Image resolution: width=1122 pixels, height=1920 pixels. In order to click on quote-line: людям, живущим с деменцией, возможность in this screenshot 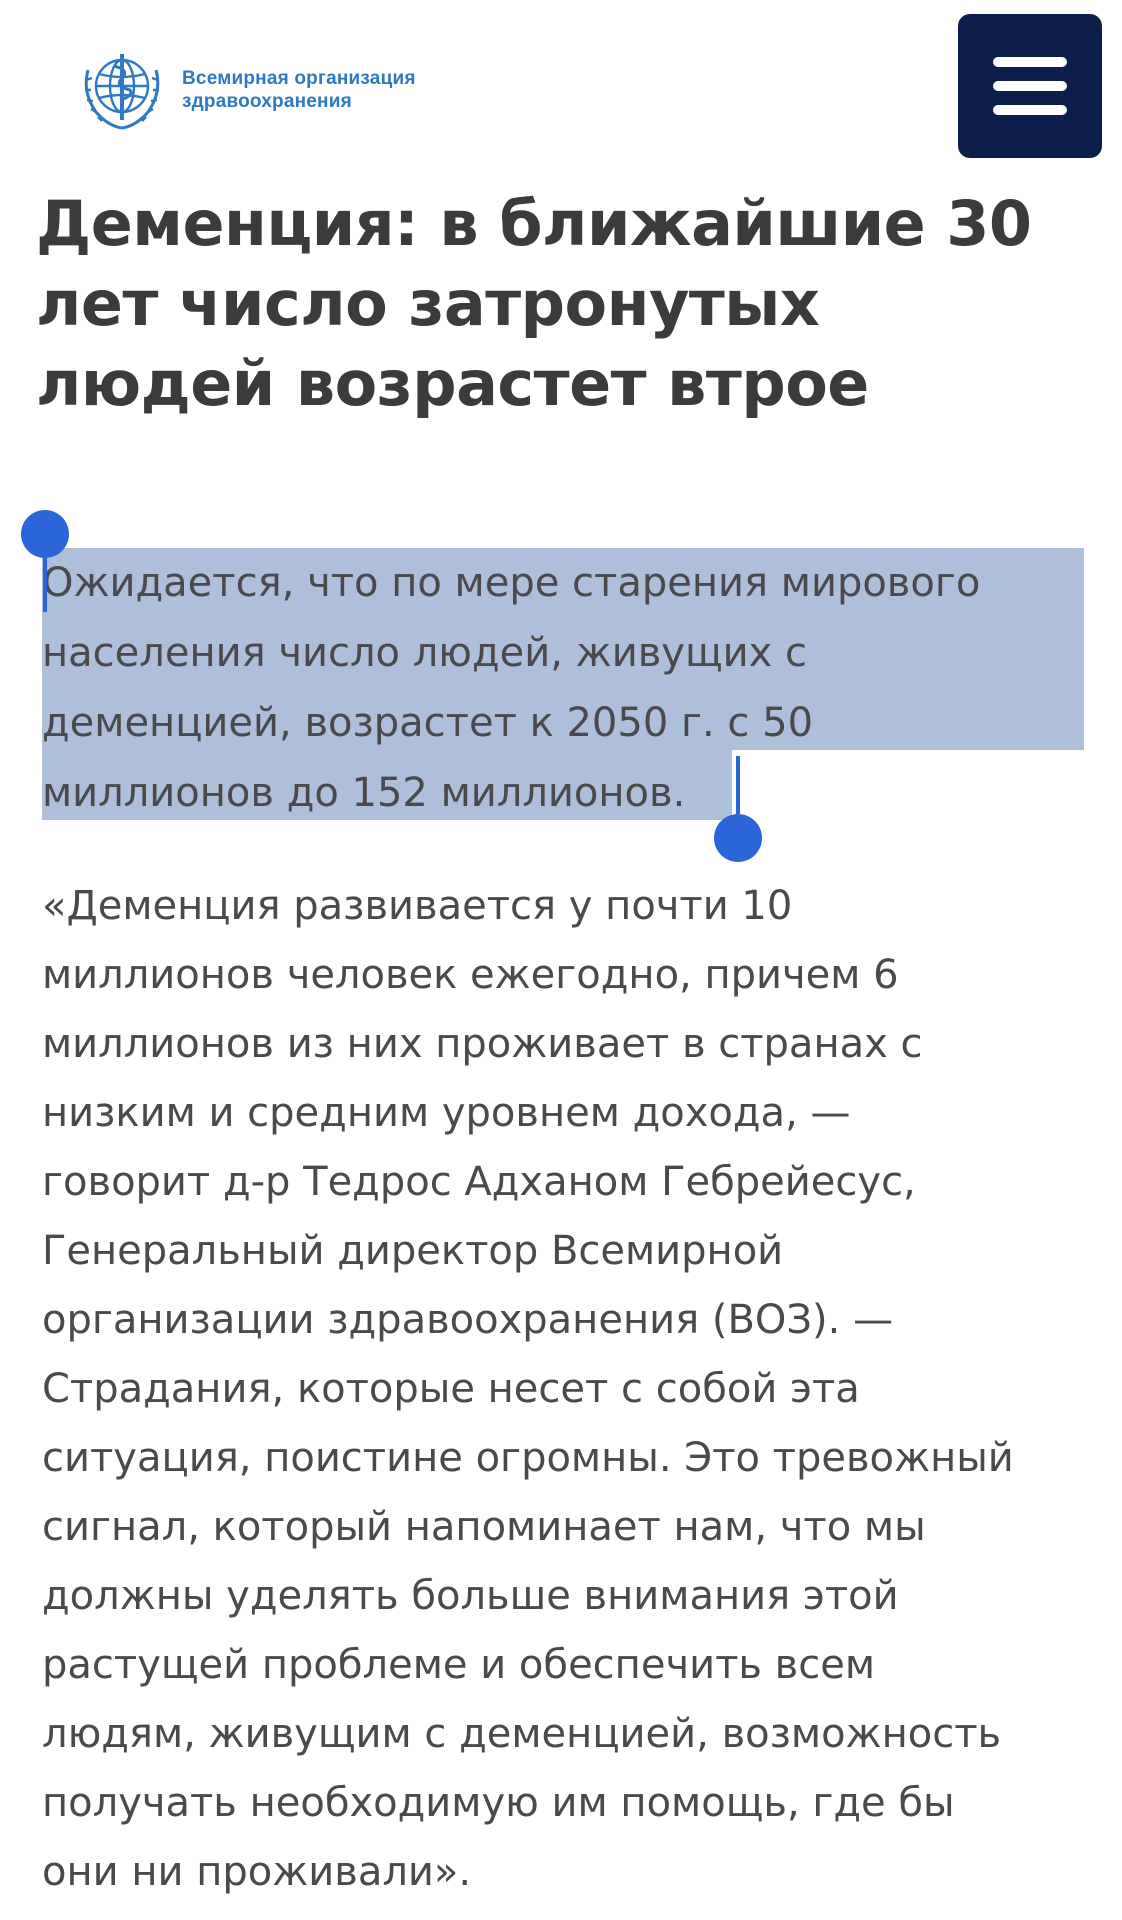, I will do `click(522, 1734)`.